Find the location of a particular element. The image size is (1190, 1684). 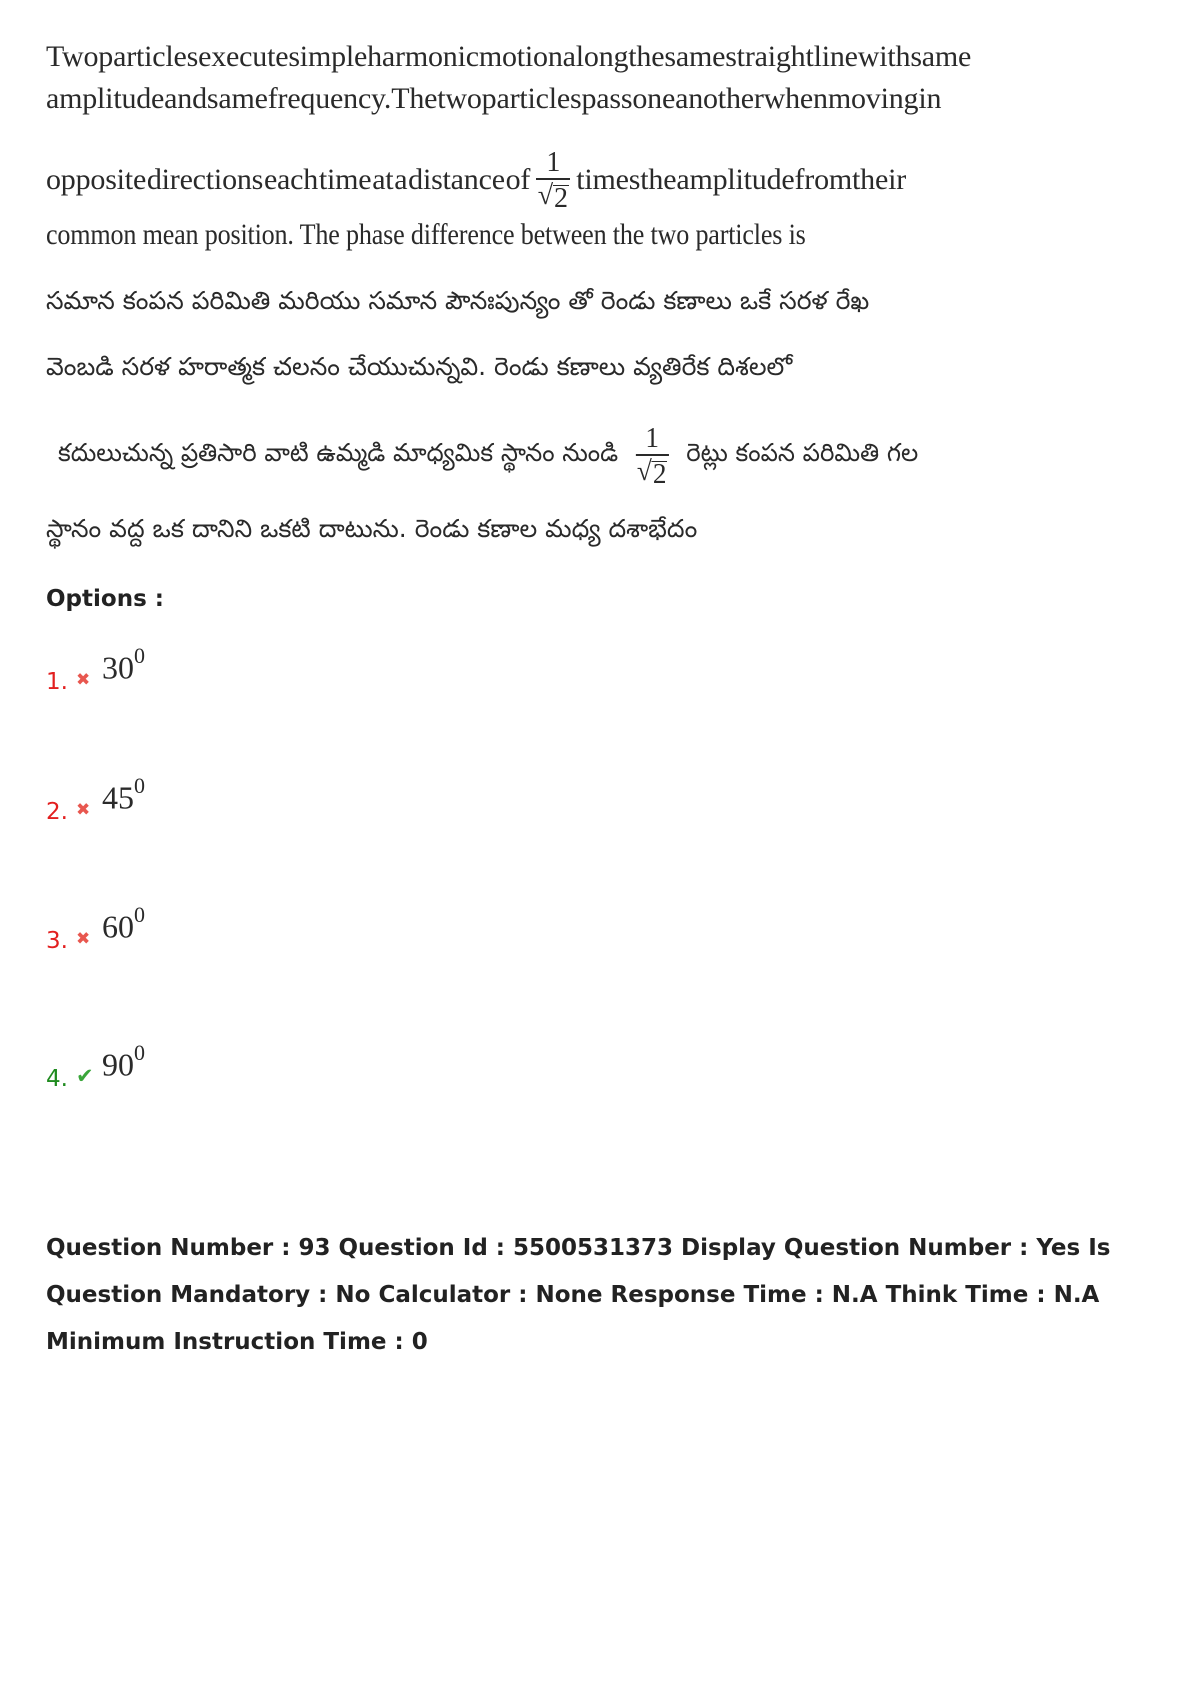

question-word: moving is located at coordinates (873, 98).